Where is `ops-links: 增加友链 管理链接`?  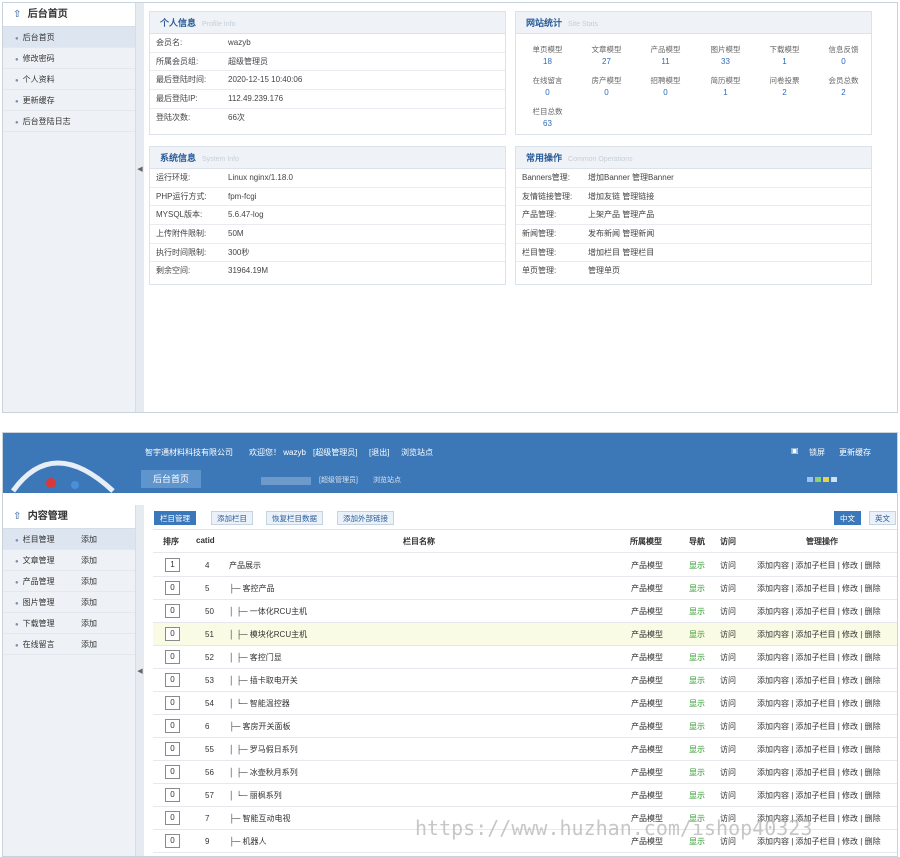
ops-links: 增加友链 管理链接 is located at coordinates (621, 197).